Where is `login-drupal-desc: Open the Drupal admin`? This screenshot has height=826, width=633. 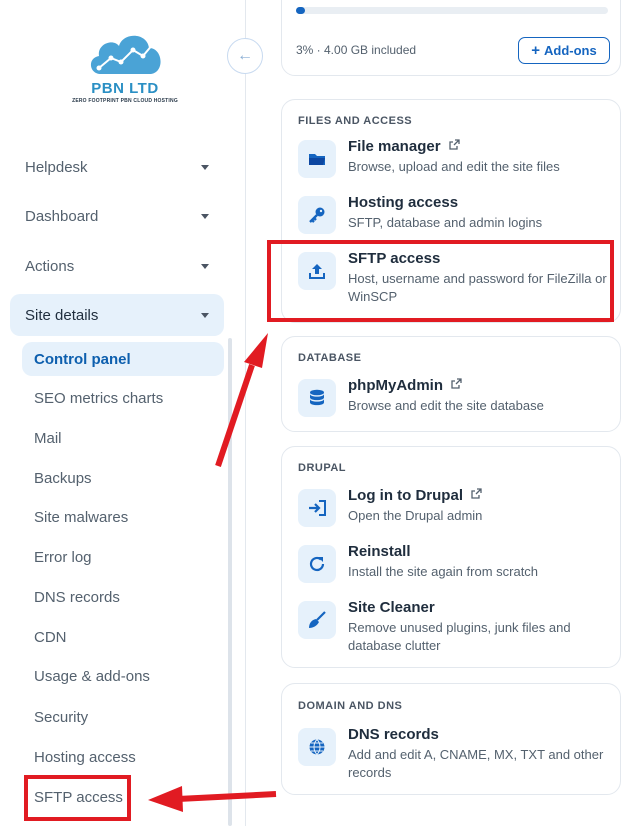
login-drupal-desc: Open the Drupal admin is located at coordinates (415, 515).